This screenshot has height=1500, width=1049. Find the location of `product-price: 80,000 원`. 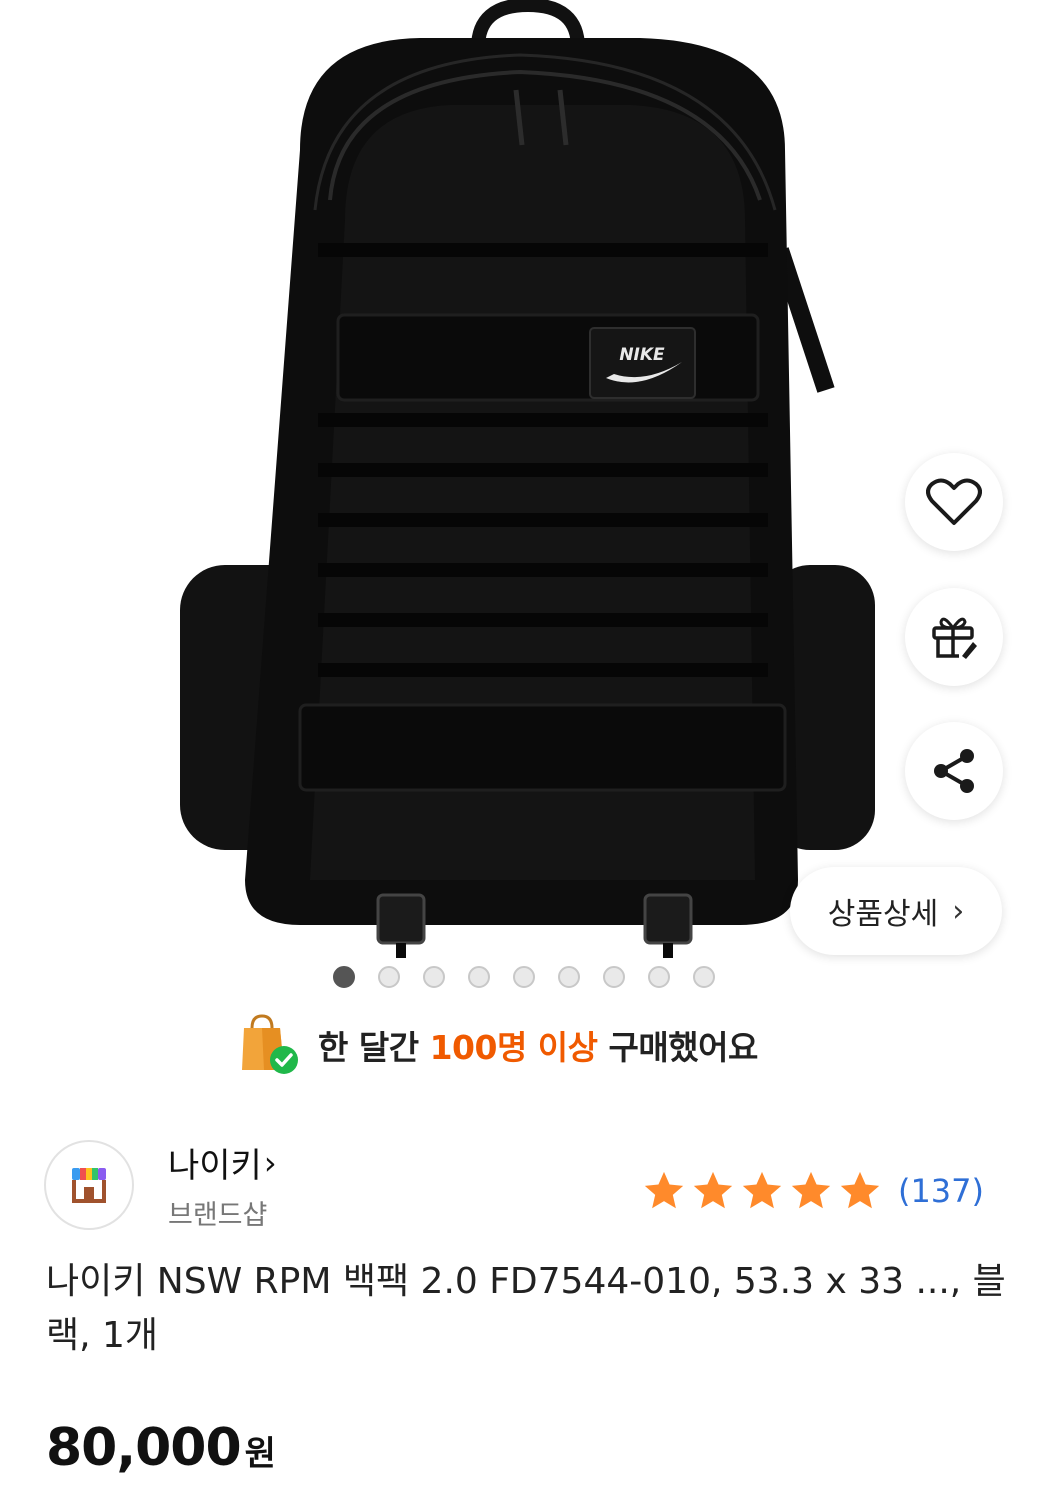

product-price: 80,000 원 is located at coordinates (161, 1448).